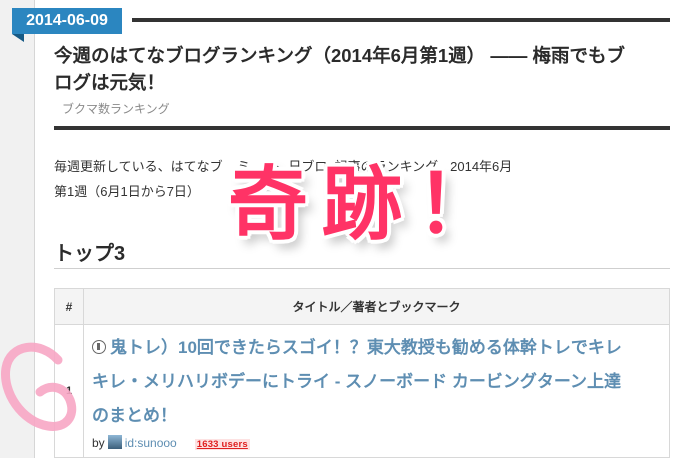 The width and height of the screenshot is (680, 458). I want to click on site-favicon-icon, so click(99, 347).